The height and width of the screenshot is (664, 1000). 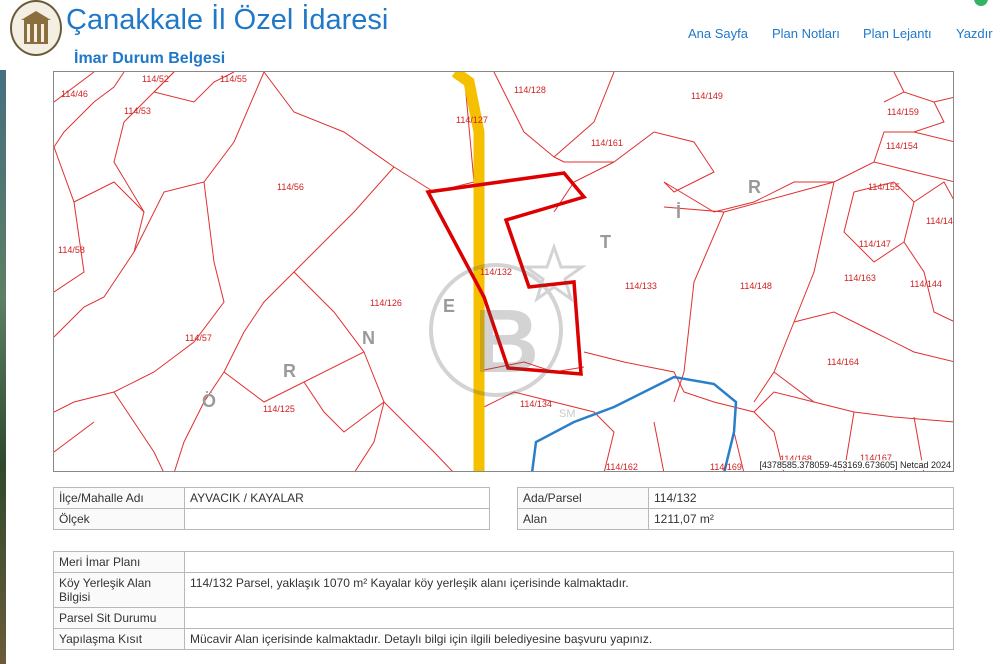 I want to click on district-label: İlçe/Mahalle Adı, so click(x=119, y=498).